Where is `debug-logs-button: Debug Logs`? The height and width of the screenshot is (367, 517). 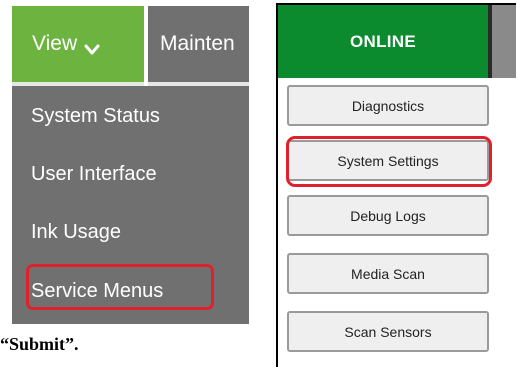
debug-logs-button: Debug Logs is located at coordinates (388, 215).